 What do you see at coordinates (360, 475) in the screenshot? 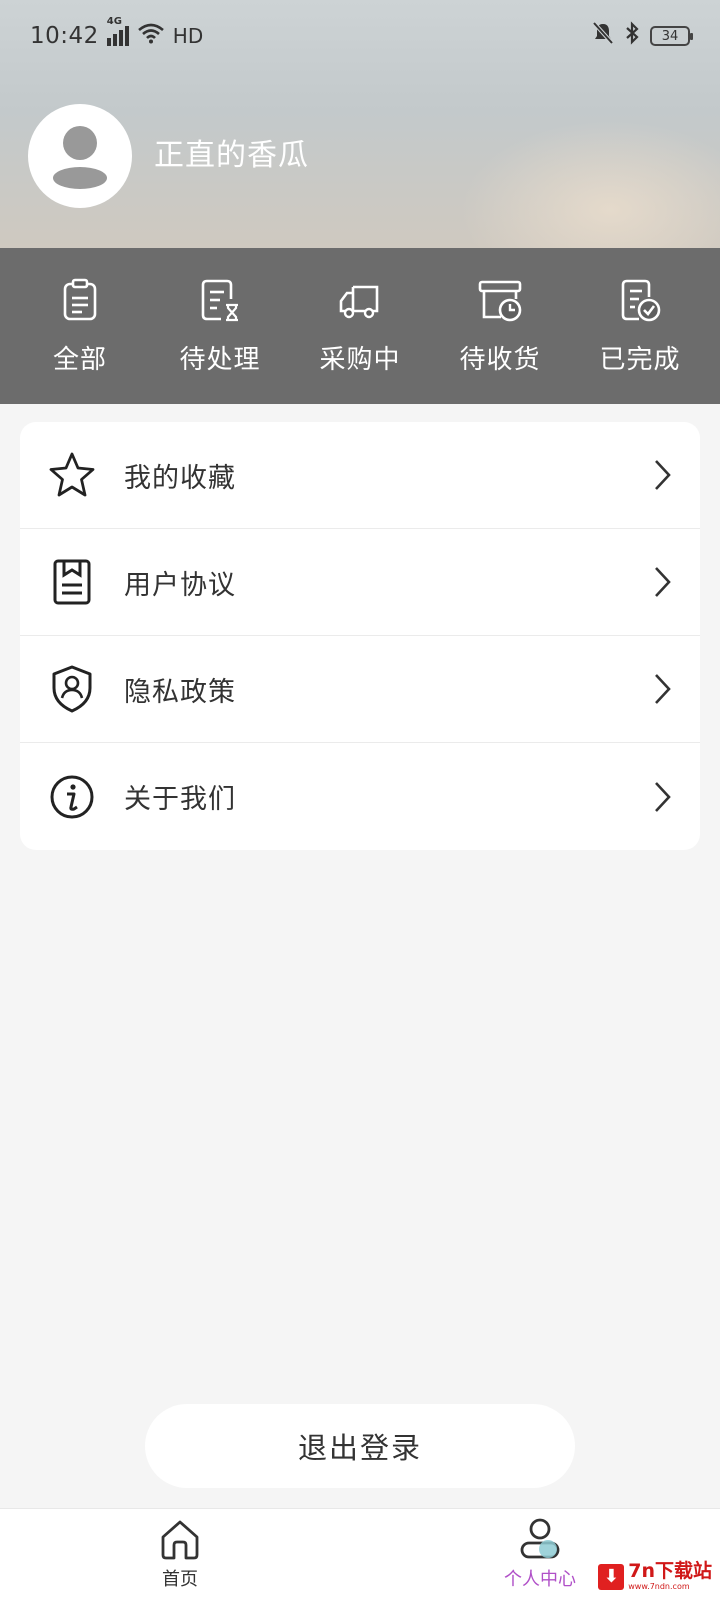
I see `menu-item-favorites: 我的收藏` at bounding box center [360, 475].